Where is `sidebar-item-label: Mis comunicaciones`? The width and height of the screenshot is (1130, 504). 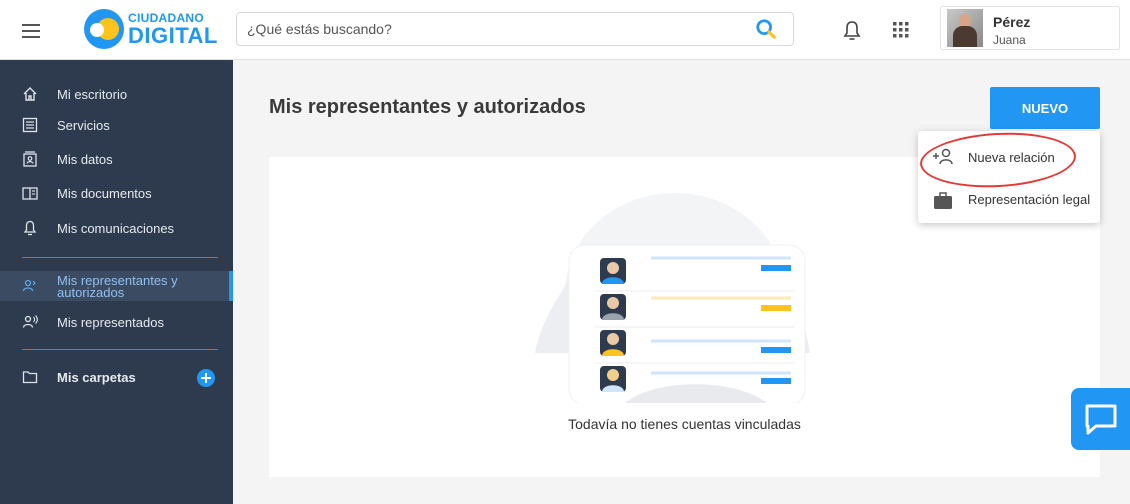
sidebar-item-label: Mis comunicaciones is located at coordinates (116, 228).